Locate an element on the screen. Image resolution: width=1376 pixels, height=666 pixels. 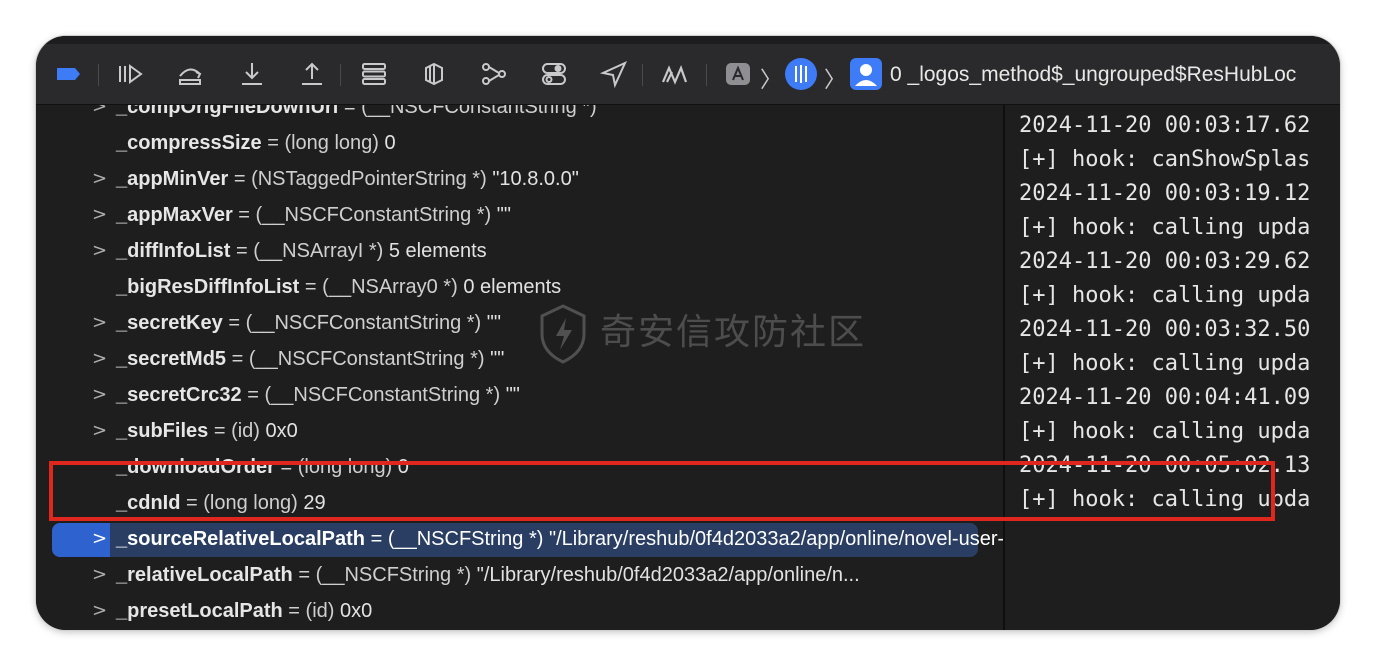
env-overrides-icon is located at coordinates (494, 74).